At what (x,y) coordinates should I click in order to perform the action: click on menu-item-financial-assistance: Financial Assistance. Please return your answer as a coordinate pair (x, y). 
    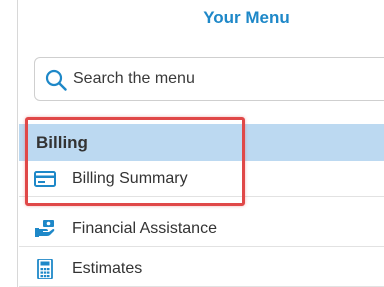
    Looking at the image, I should click on (201, 229).